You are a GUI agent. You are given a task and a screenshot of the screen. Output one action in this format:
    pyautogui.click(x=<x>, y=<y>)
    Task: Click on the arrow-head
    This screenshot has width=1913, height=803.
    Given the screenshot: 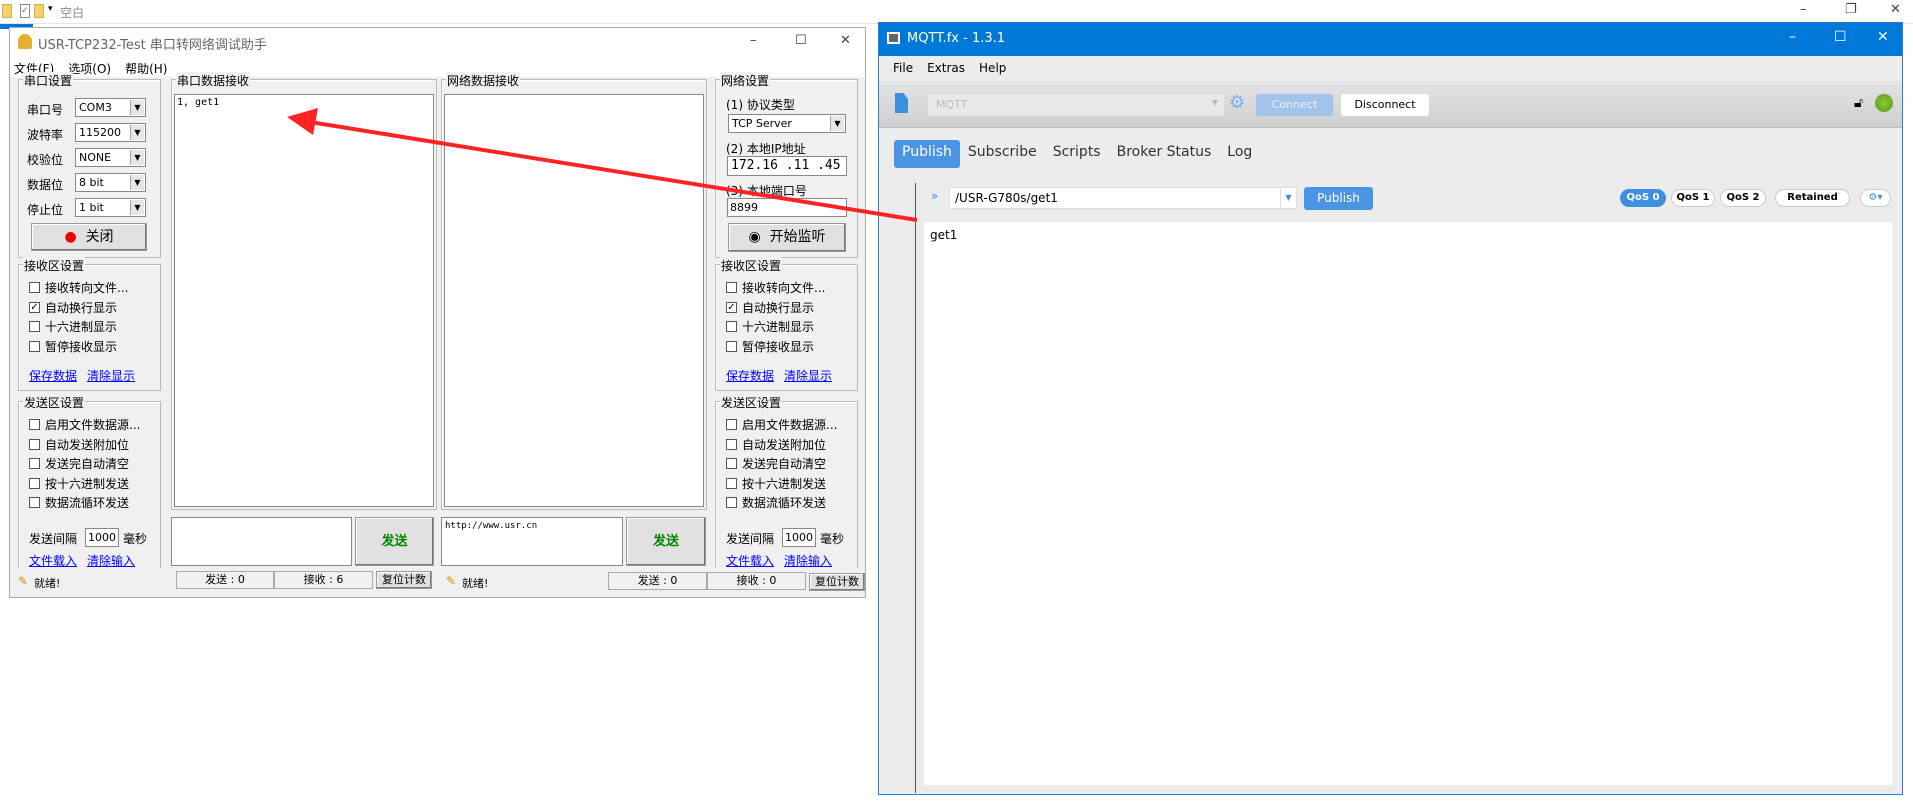 What is the action you would take?
    pyautogui.click(x=302, y=121)
    